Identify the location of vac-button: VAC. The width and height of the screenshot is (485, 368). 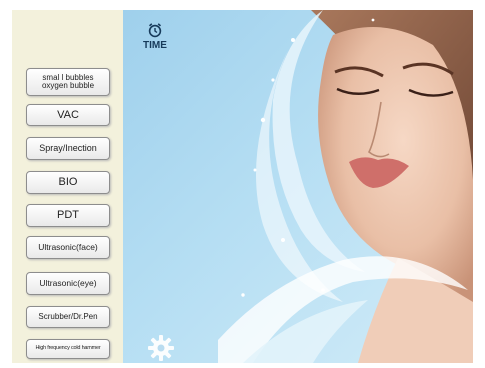
(68, 115).